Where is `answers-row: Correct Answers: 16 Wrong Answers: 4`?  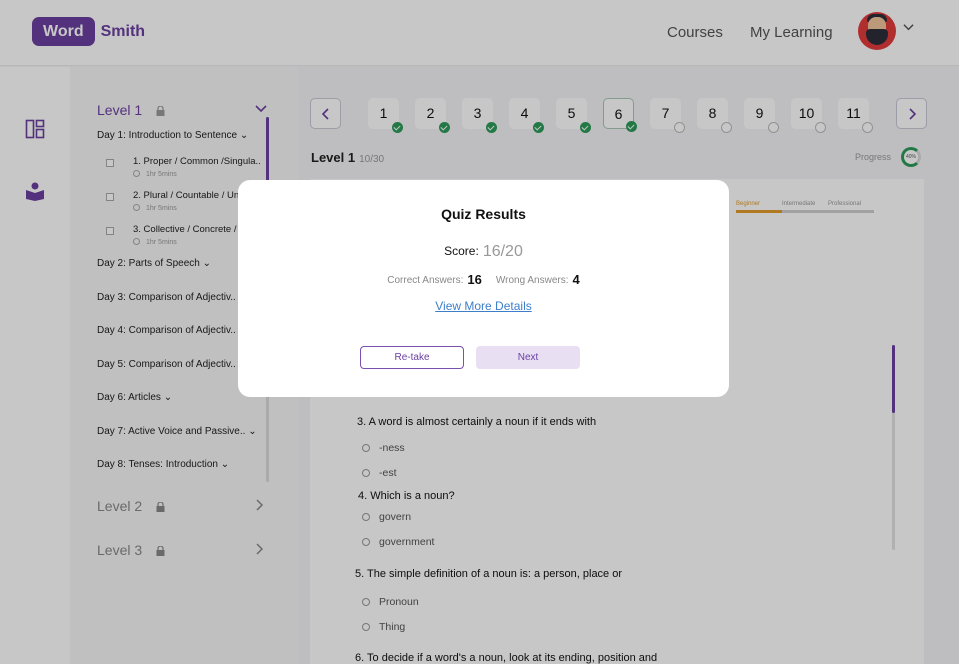 answers-row: Correct Answers: 16 Wrong Answers: 4 is located at coordinates (483, 279).